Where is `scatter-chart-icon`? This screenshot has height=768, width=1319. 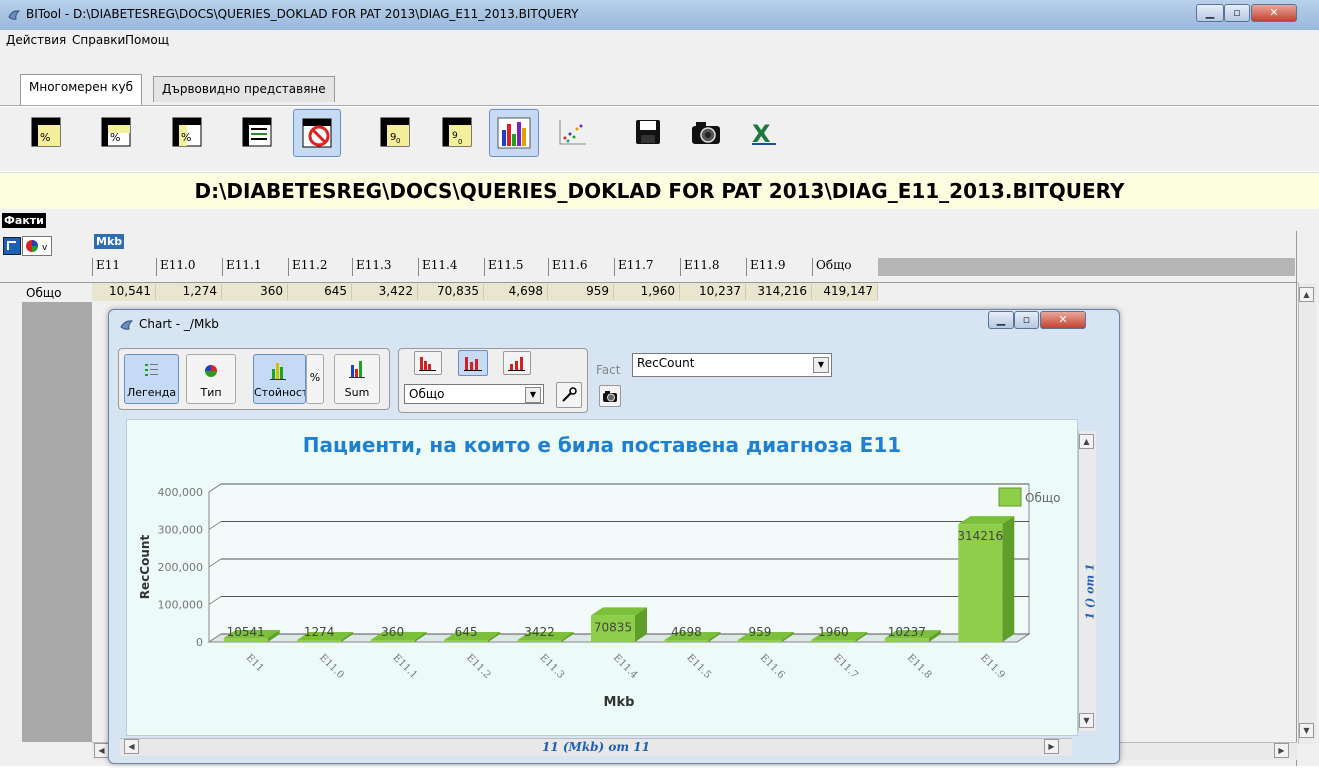
scatter-chart-icon is located at coordinates (572, 132).